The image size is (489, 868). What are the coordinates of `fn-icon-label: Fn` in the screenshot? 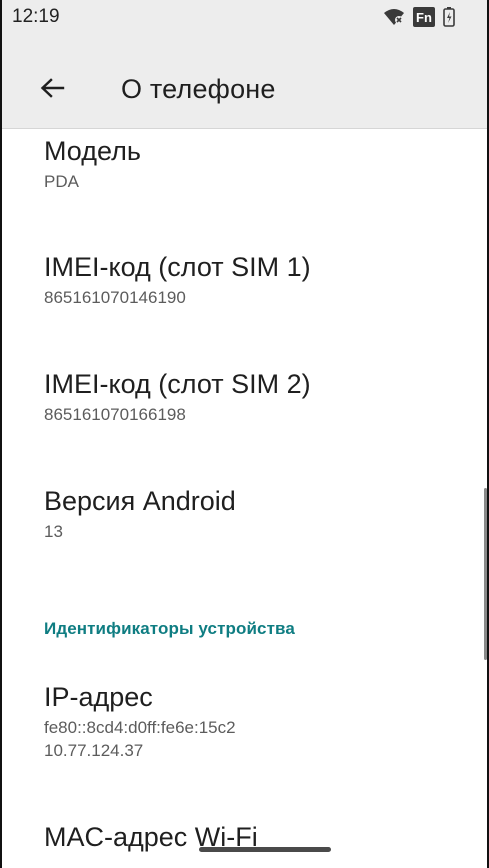 It's located at (424, 17).